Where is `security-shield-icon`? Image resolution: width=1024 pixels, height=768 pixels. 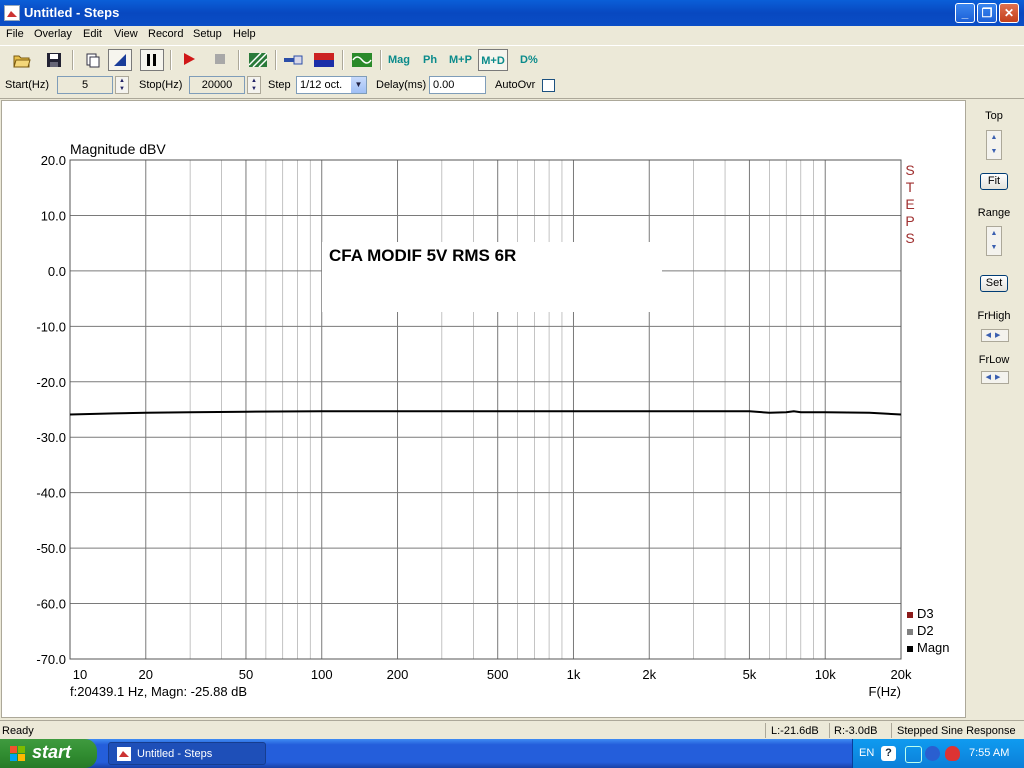
security-shield-icon is located at coordinates (952, 753).